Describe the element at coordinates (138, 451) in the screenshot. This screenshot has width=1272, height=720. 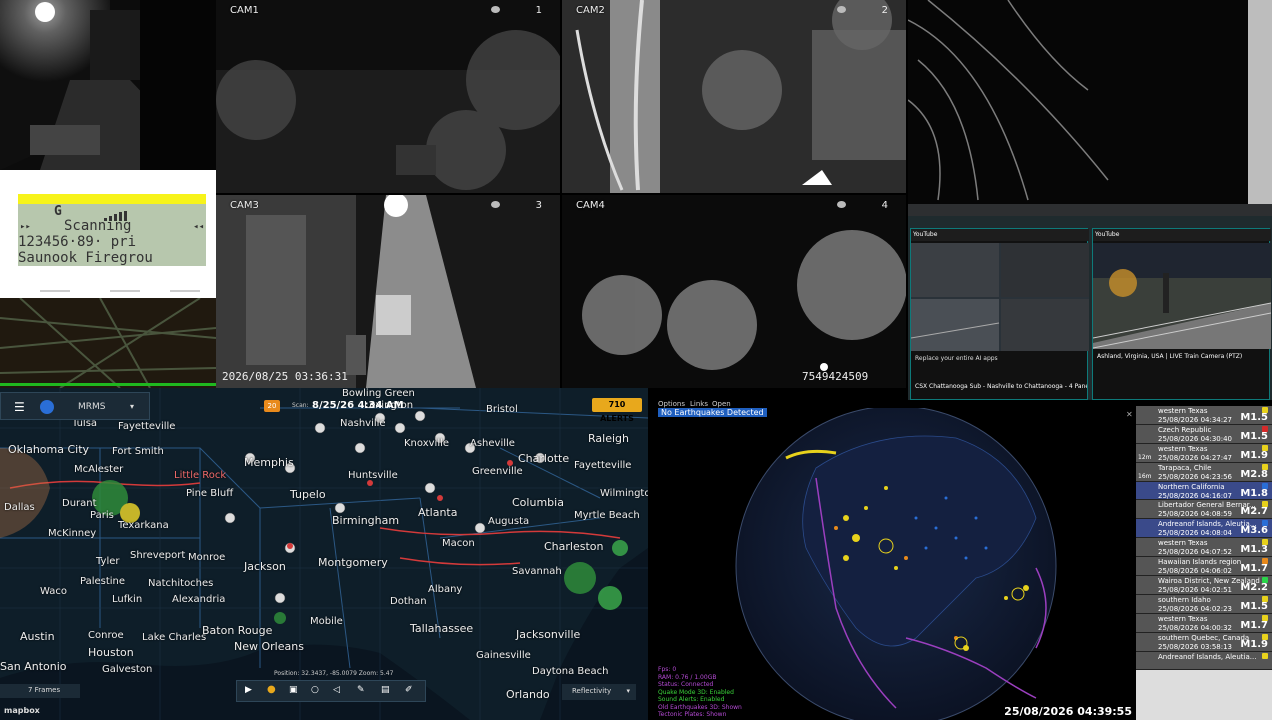
I see `city-label: Fort Smith` at that location.